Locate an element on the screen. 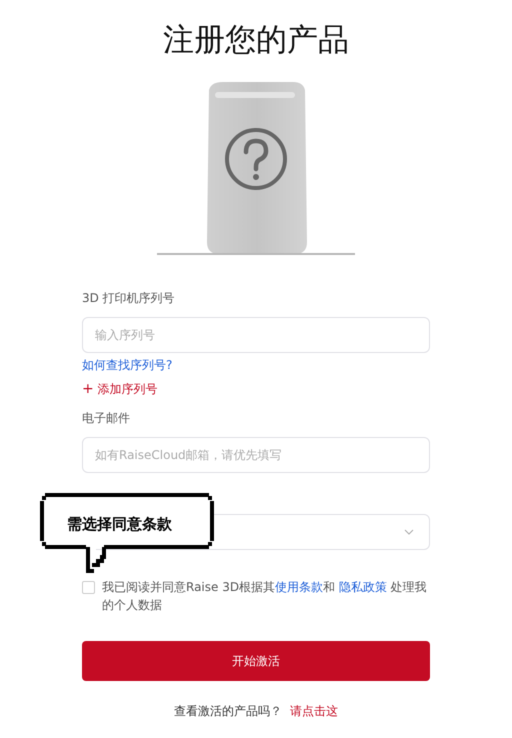  field-label: 电子邮件 is located at coordinates (106, 418).